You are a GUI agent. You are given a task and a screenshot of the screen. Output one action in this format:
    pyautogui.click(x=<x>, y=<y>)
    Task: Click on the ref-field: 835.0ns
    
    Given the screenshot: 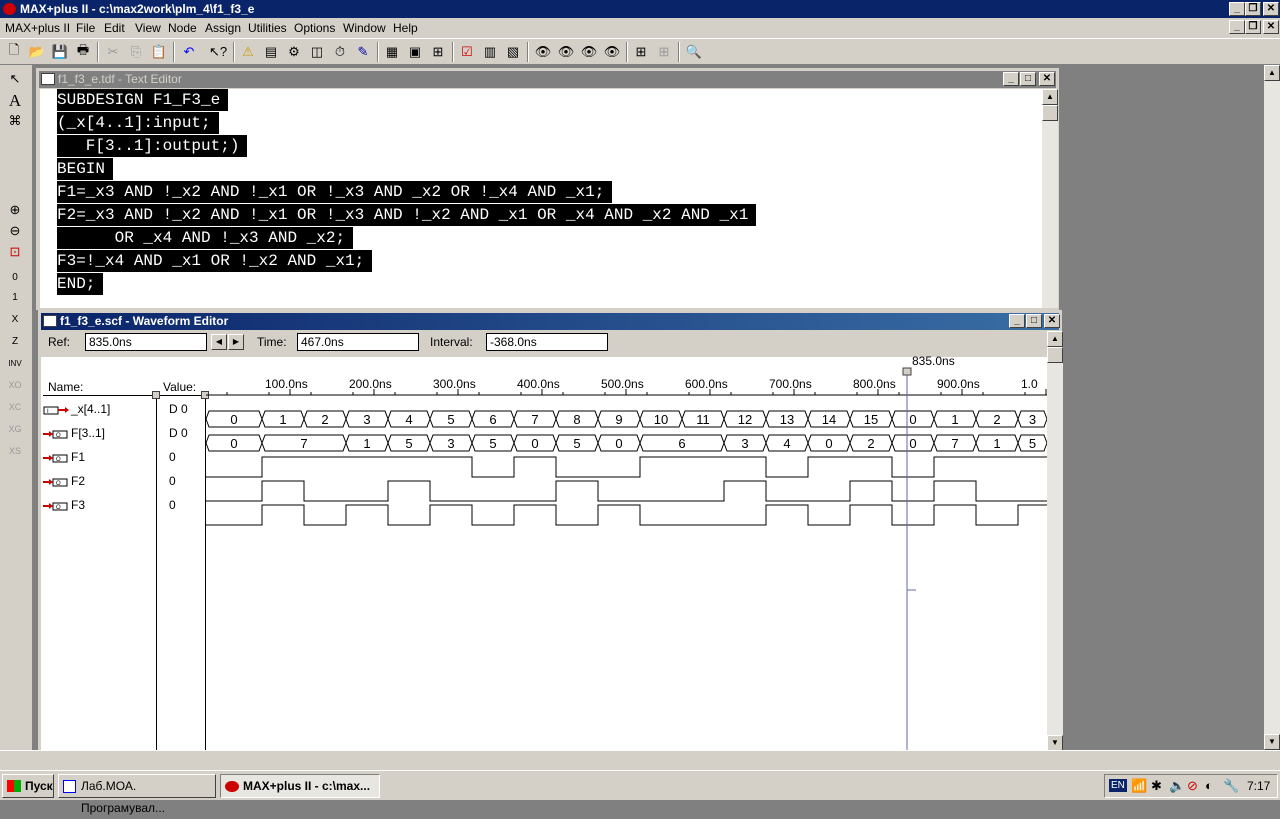 What is the action you would take?
    pyautogui.click(x=146, y=342)
    